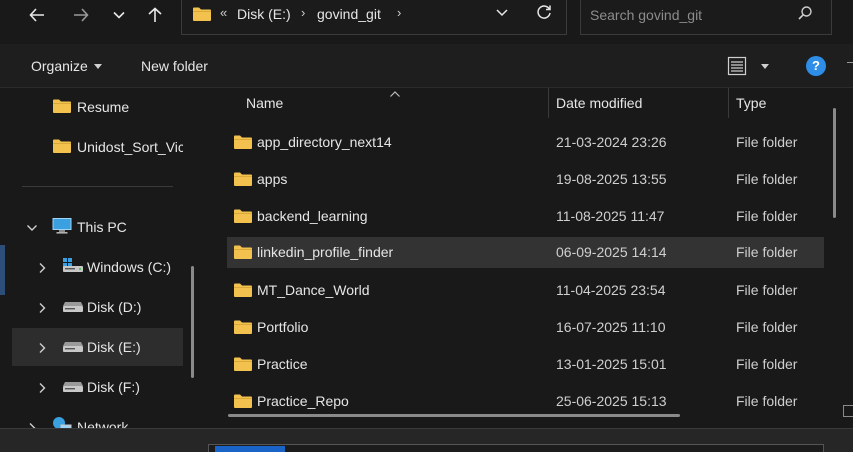  What do you see at coordinates (324, 142) in the screenshot?
I see `file-name: app_directory_next14` at bounding box center [324, 142].